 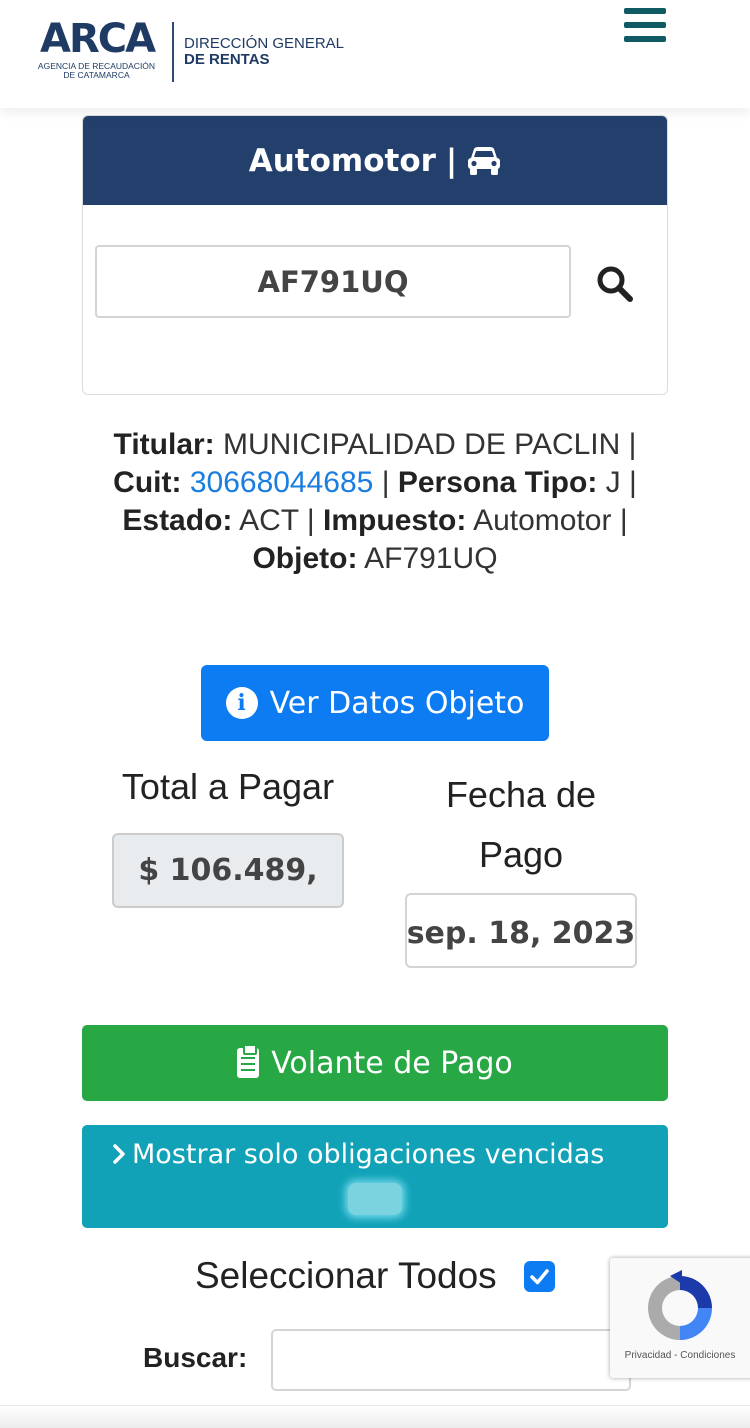 What do you see at coordinates (333, 281) in the screenshot?
I see `plate-input: AF791UQ` at bounding box center [333, 281].